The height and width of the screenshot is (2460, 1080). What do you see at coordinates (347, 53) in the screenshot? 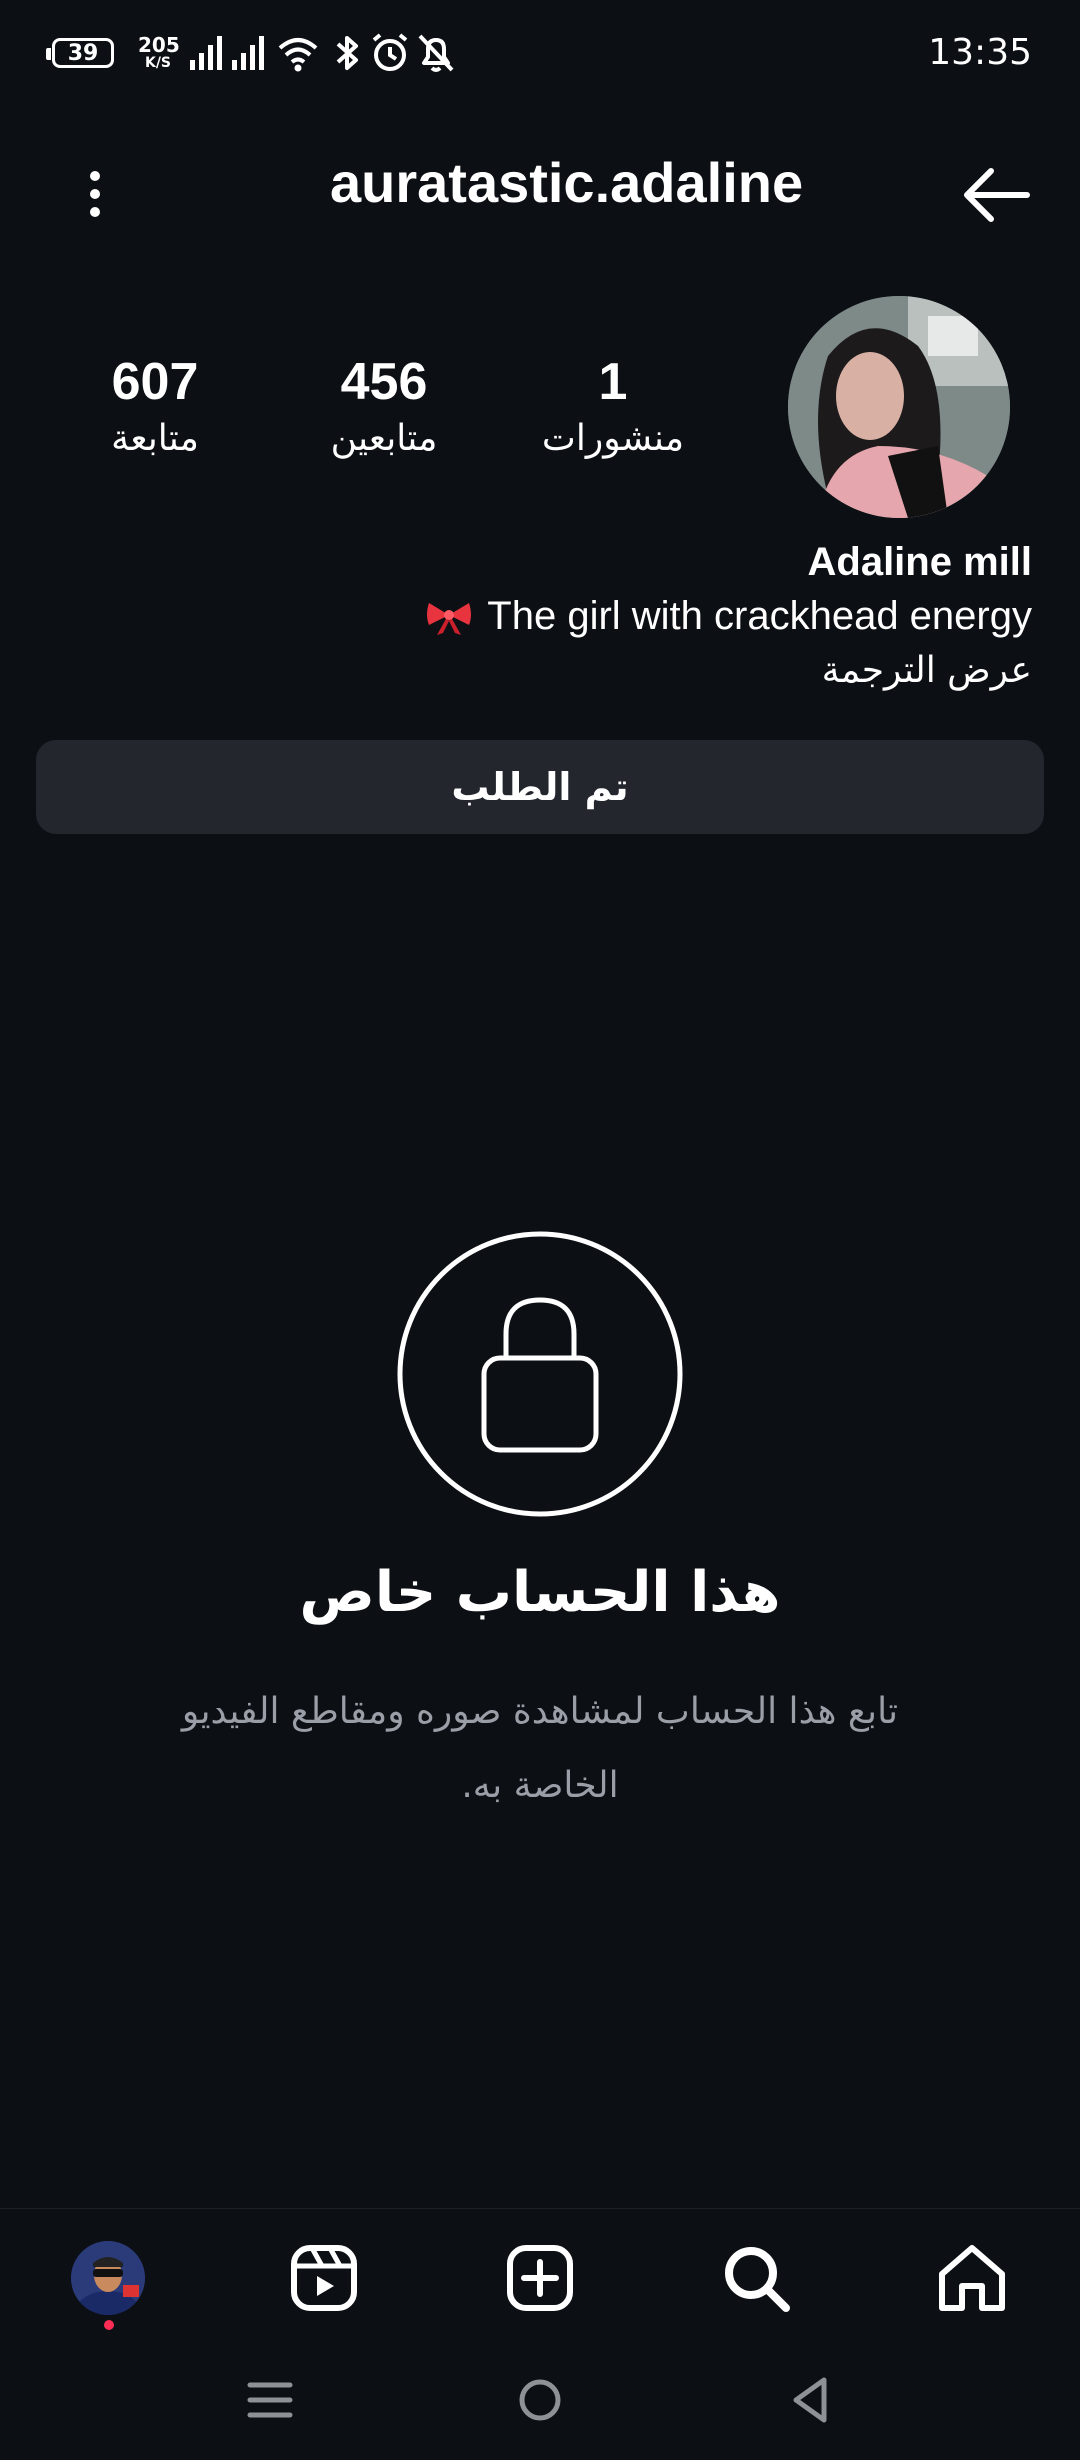
I see `bluetooth-icon` at bounding box center [347, 53].